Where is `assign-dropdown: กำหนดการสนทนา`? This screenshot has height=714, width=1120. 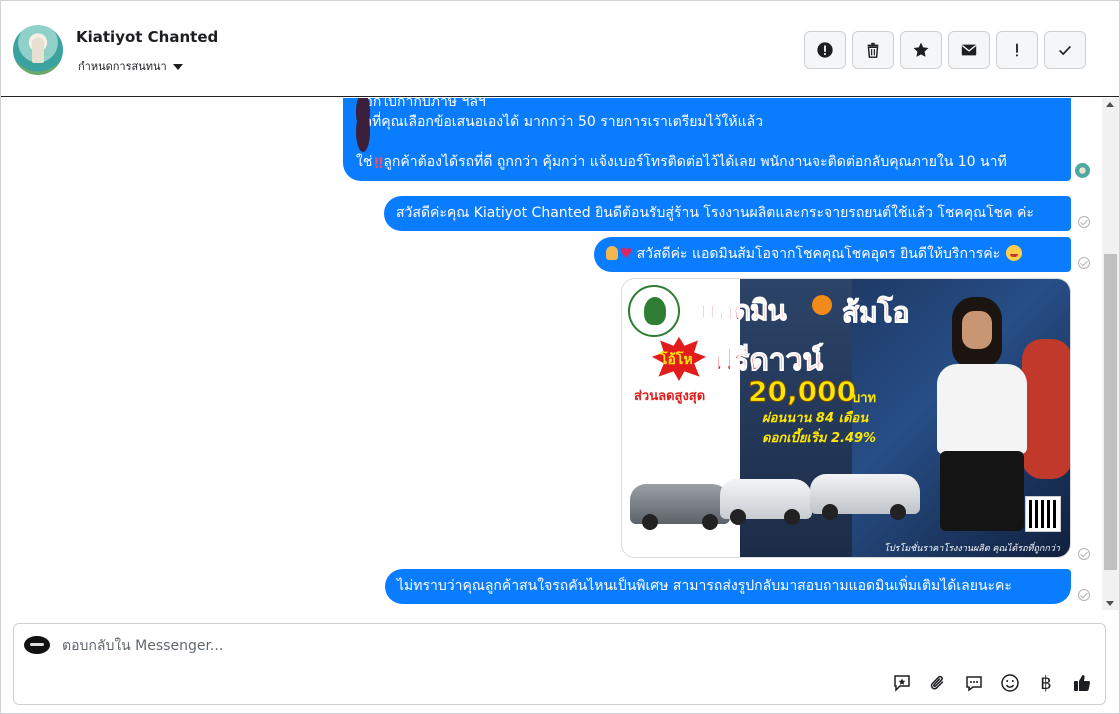 assign-dropdown: กำหนดการสนทนา is located at coordinates (130, 66).